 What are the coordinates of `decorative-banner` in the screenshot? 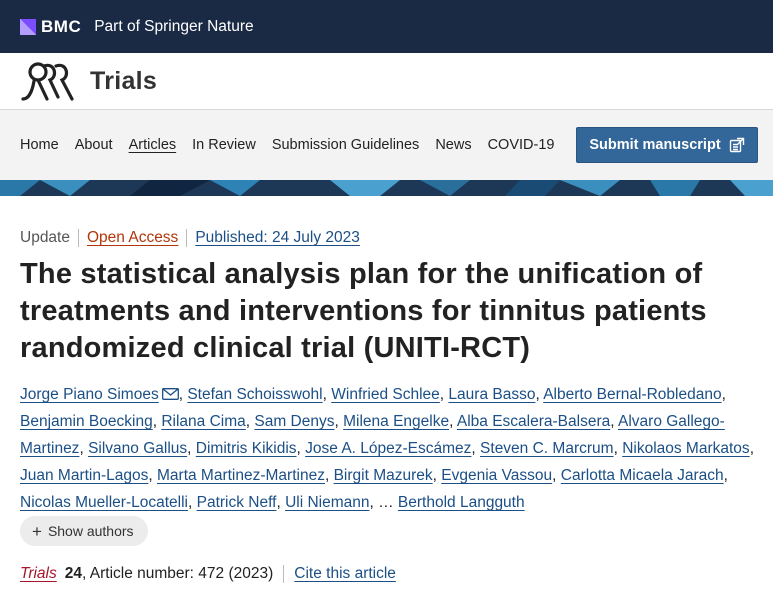 It's located at (386, 188).